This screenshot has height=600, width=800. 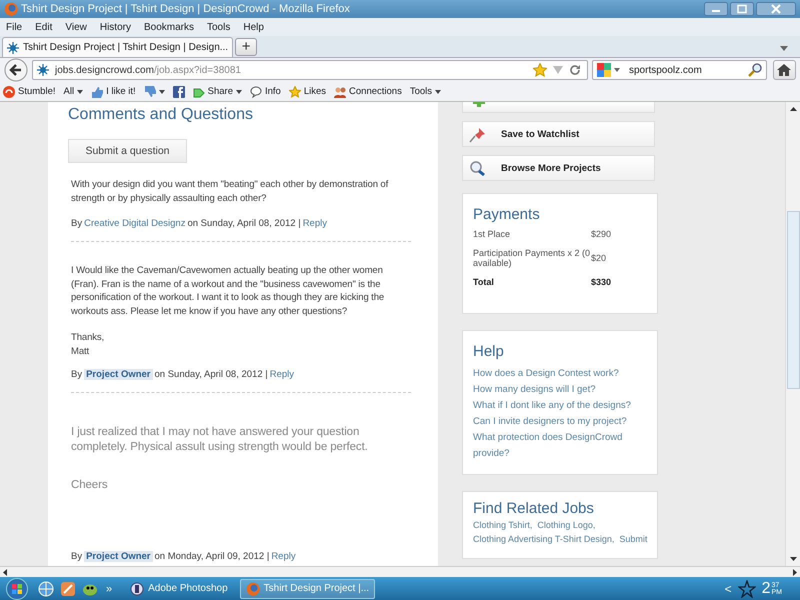 What do you see at coordinates (265, 92) in the screenshot?
I see `toolbar-button: Info` at bounding box center [265, 92].